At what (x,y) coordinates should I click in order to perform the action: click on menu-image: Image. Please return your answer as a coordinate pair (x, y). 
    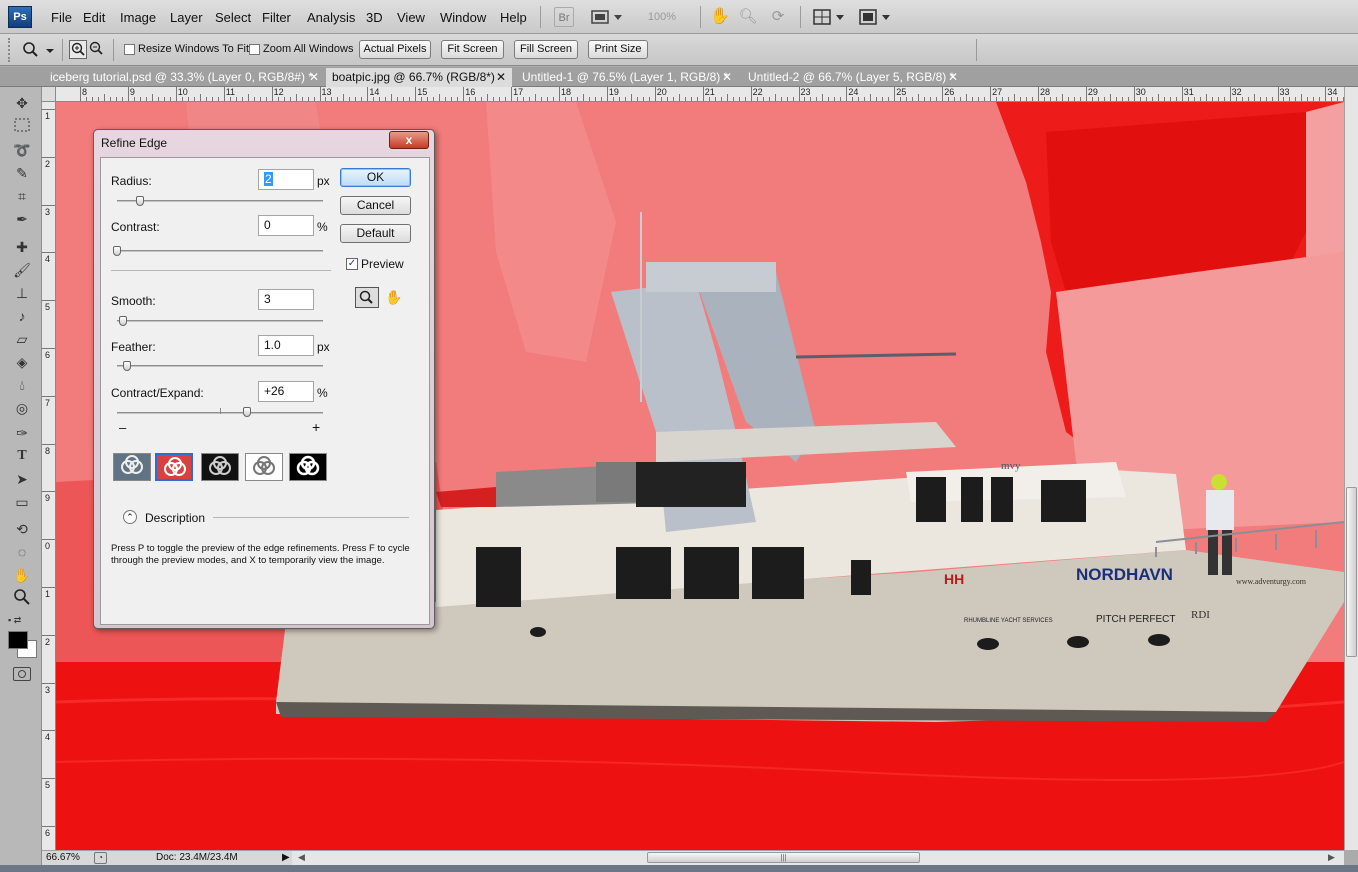
    Looking at the image, I should click on (138, 17).